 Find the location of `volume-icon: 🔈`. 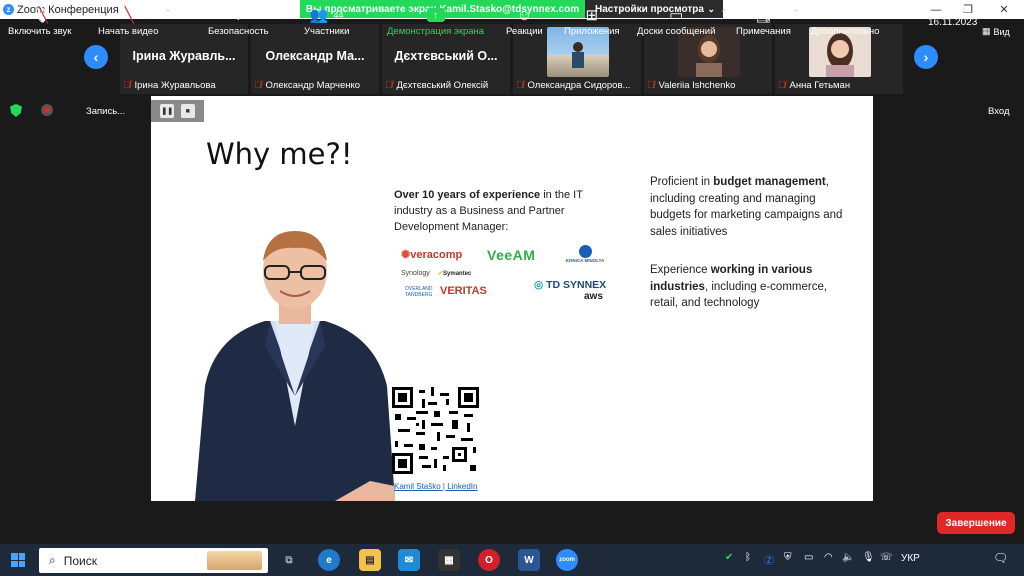

volume-icon: 🔈 is located at coordinates (848, 557).